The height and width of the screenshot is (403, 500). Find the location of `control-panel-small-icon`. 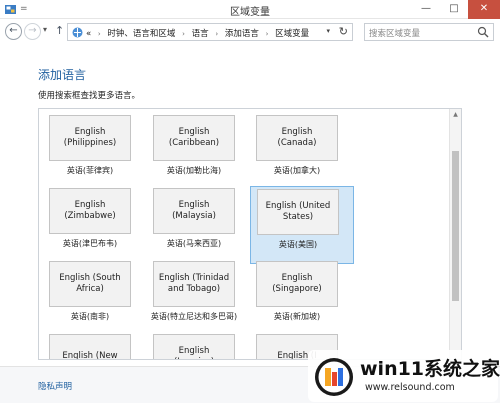

control-panel-small-icon is located at coordinates (77, 32).